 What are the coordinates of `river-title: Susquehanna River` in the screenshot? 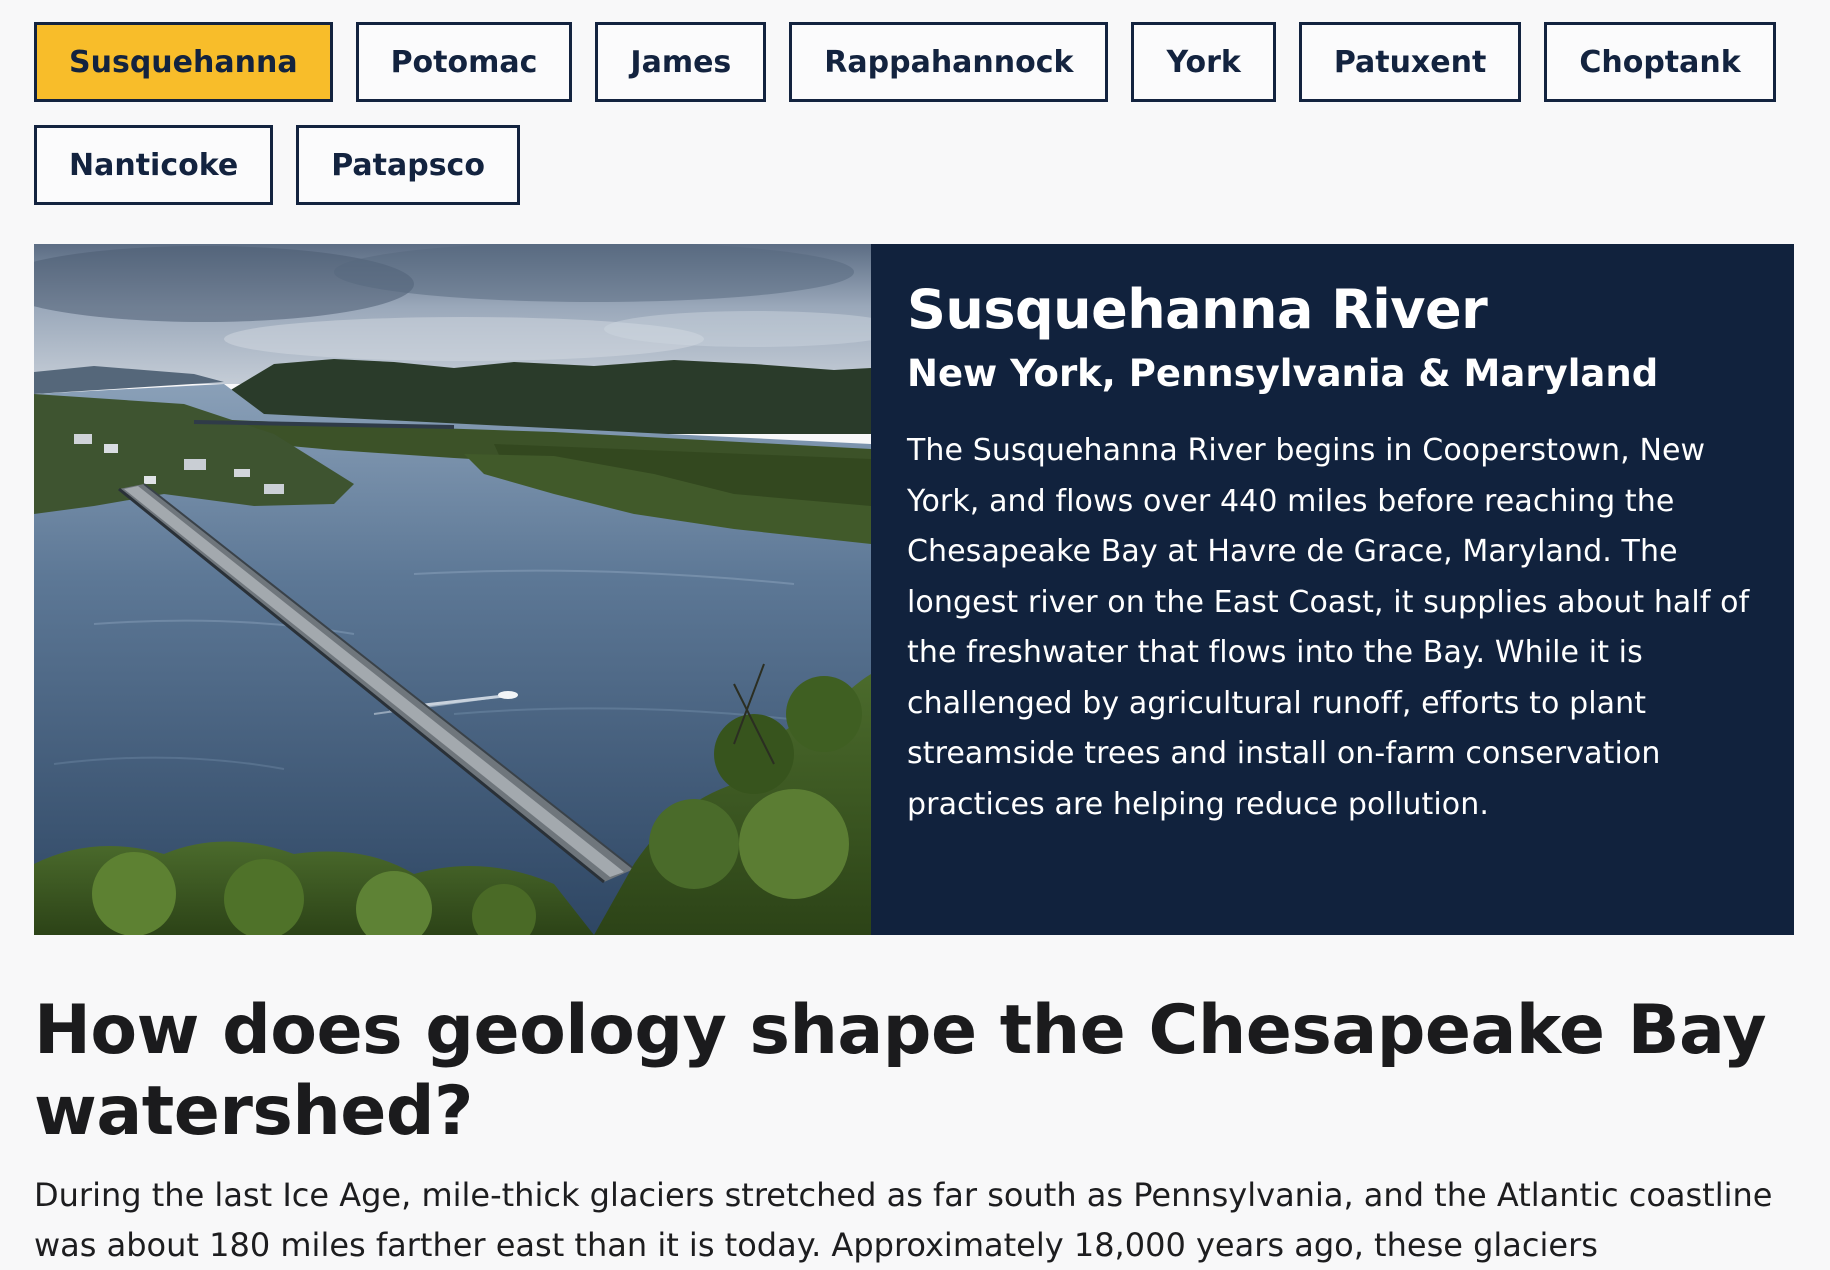 It's located at (1197, 309).